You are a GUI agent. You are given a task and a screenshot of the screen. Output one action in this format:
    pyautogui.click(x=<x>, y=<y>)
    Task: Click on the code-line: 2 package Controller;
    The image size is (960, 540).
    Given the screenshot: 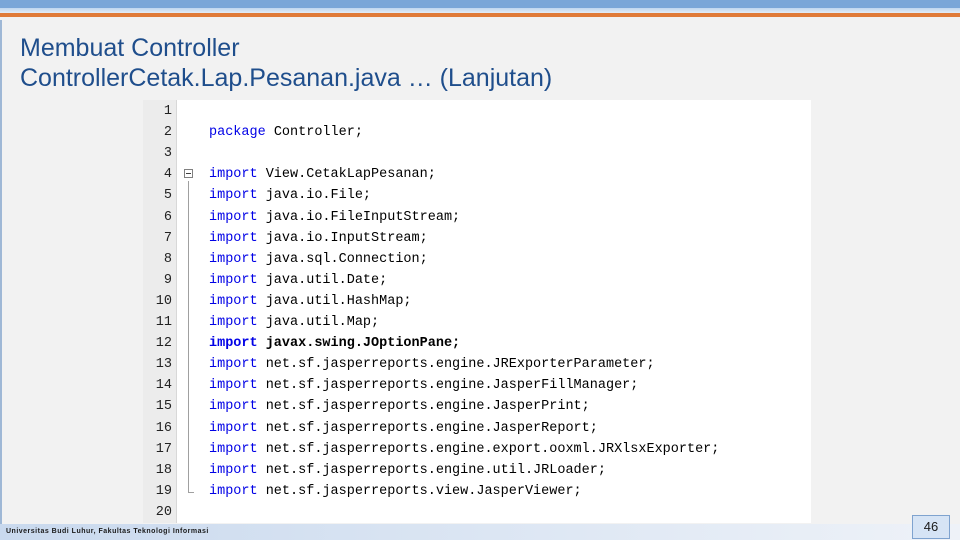 What is the action you would take?
    pyautogui.click(x=477, y=132)
    